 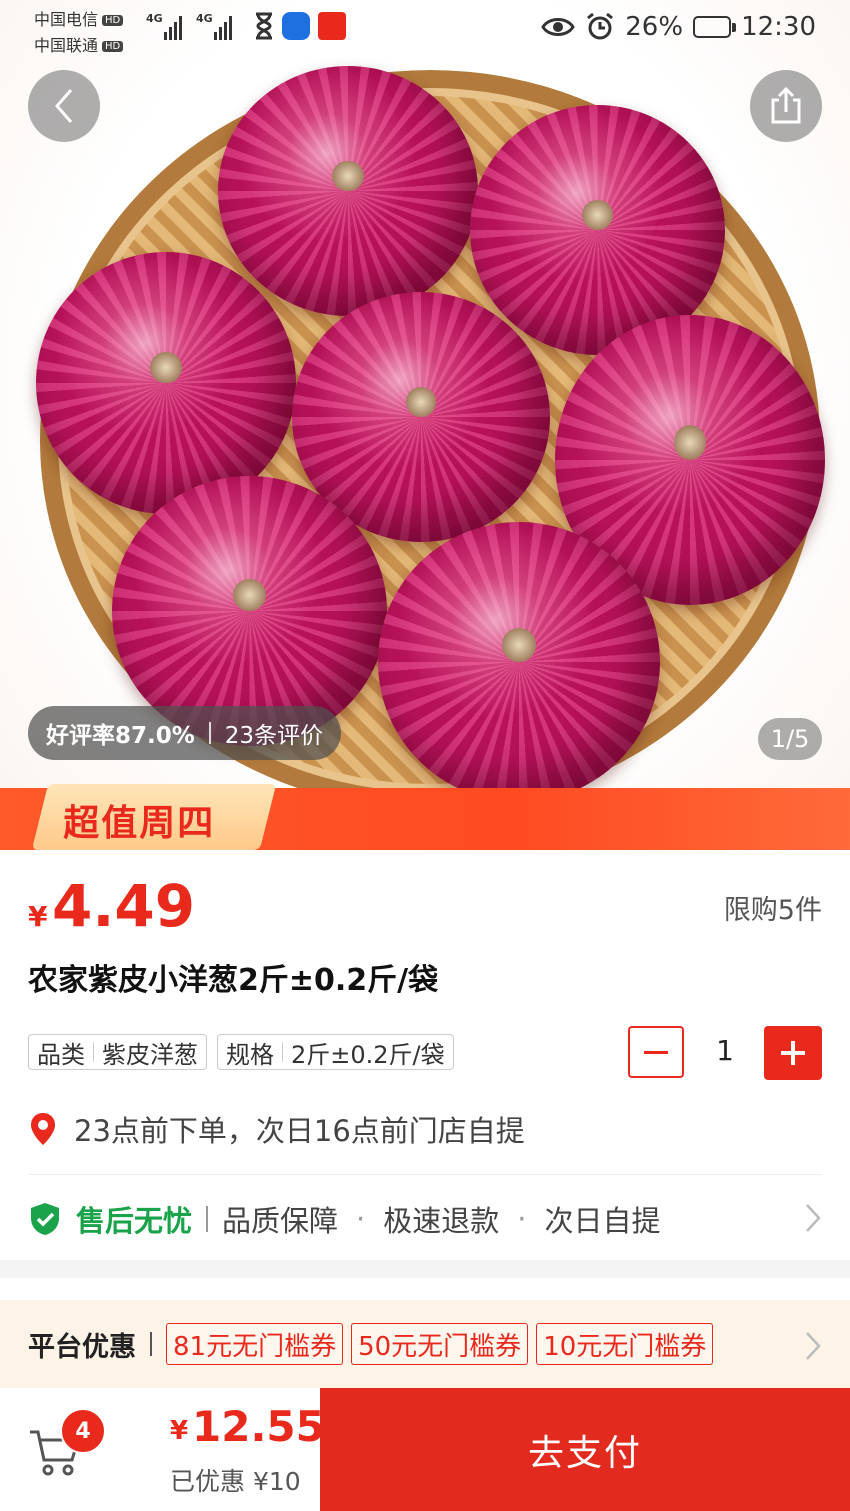 I want to click on rating-pill: 好评率87.0% 23条评价, so click(x=185, y=733).